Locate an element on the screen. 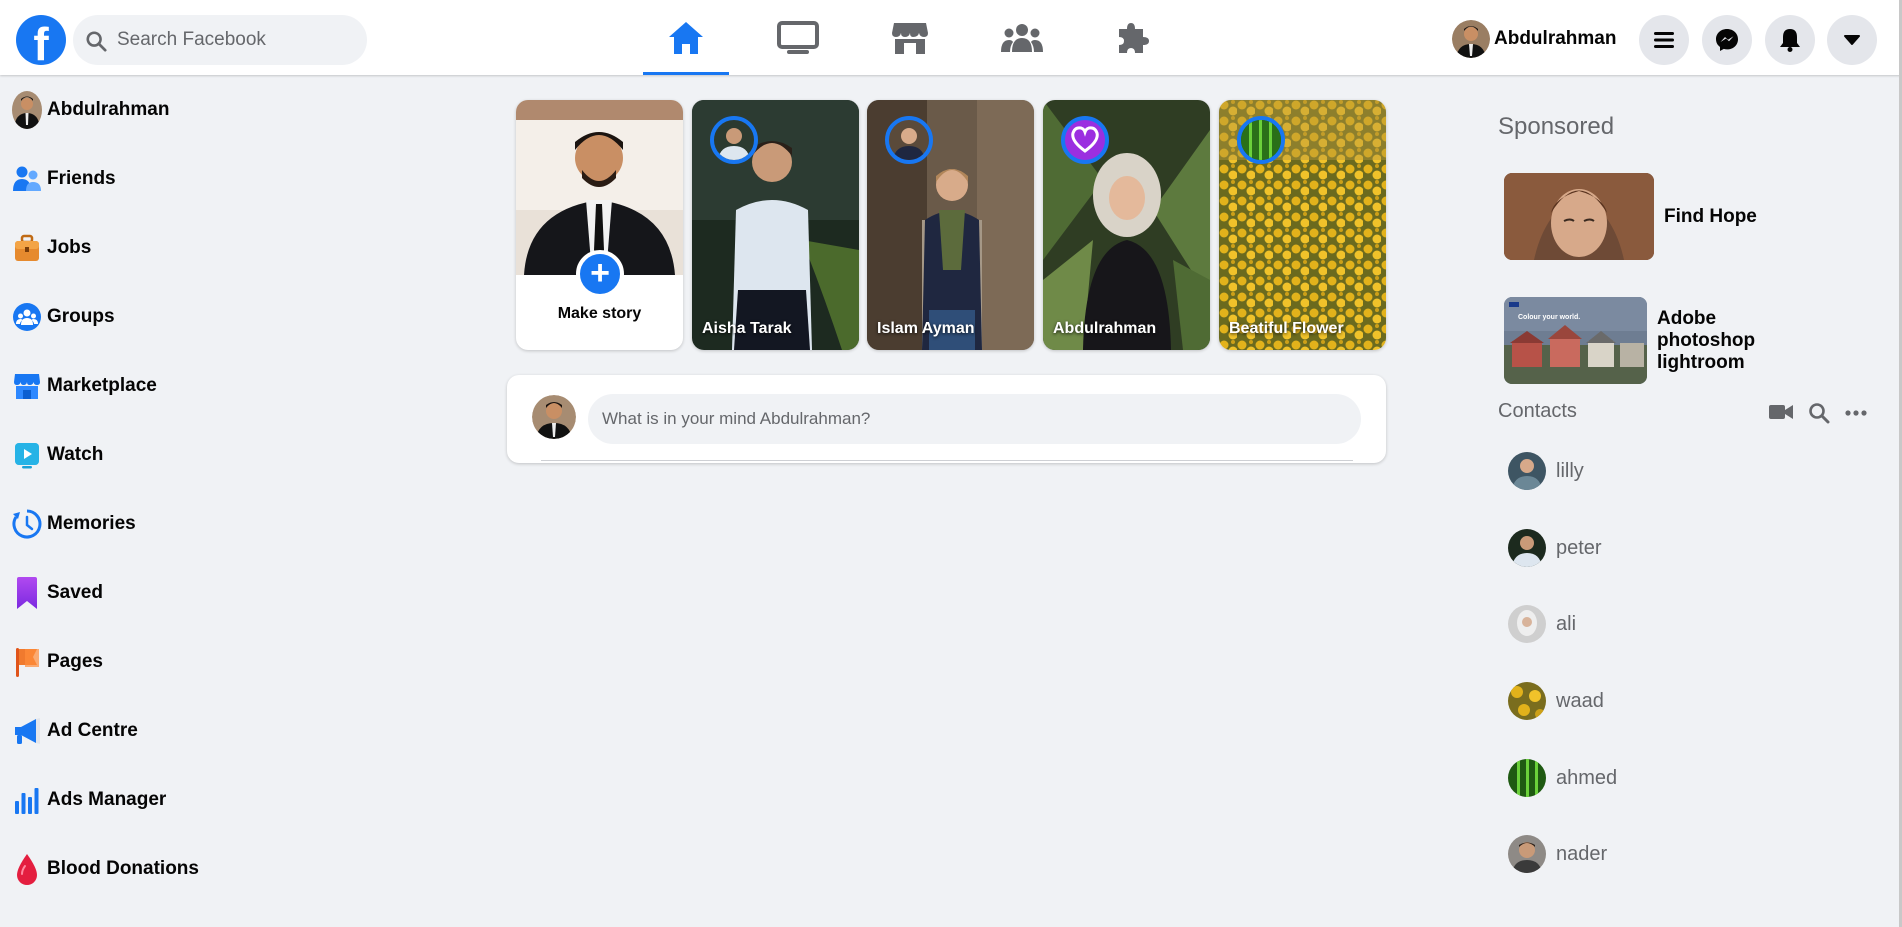 Image resolution: width=1902 pixels, height=927 pixels. post-composer is located at coordinates (946, 419).